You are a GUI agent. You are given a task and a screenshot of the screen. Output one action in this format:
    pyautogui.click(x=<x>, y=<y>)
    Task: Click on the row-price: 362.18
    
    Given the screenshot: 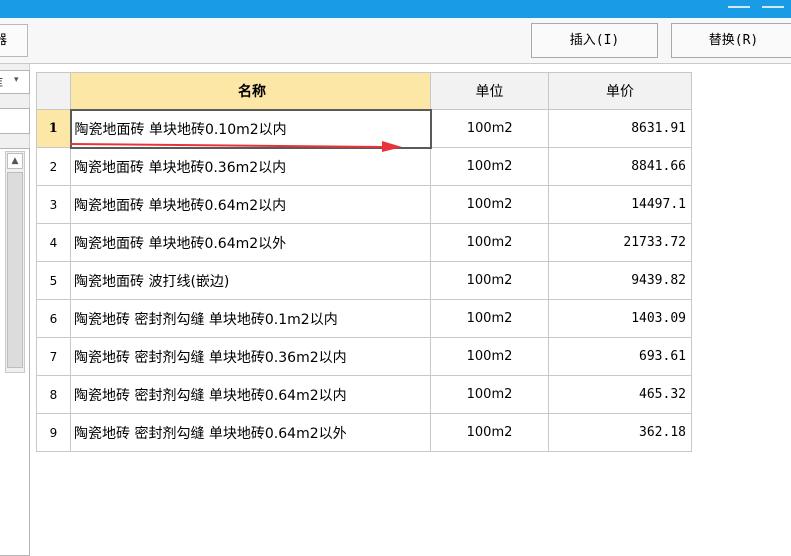 What is the action you would take?
    pyautogui.click(x=620, y=432)
    